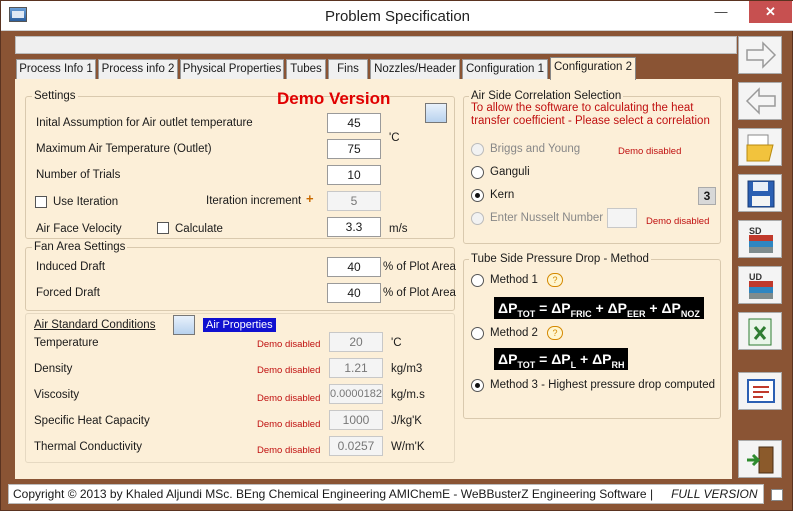 The image size is (793, 511). What do you see at coordinates (356, 446) in the screenshot?
I see `thermal-conductivity-input: 0.0257` at bounding box center [356, 446].